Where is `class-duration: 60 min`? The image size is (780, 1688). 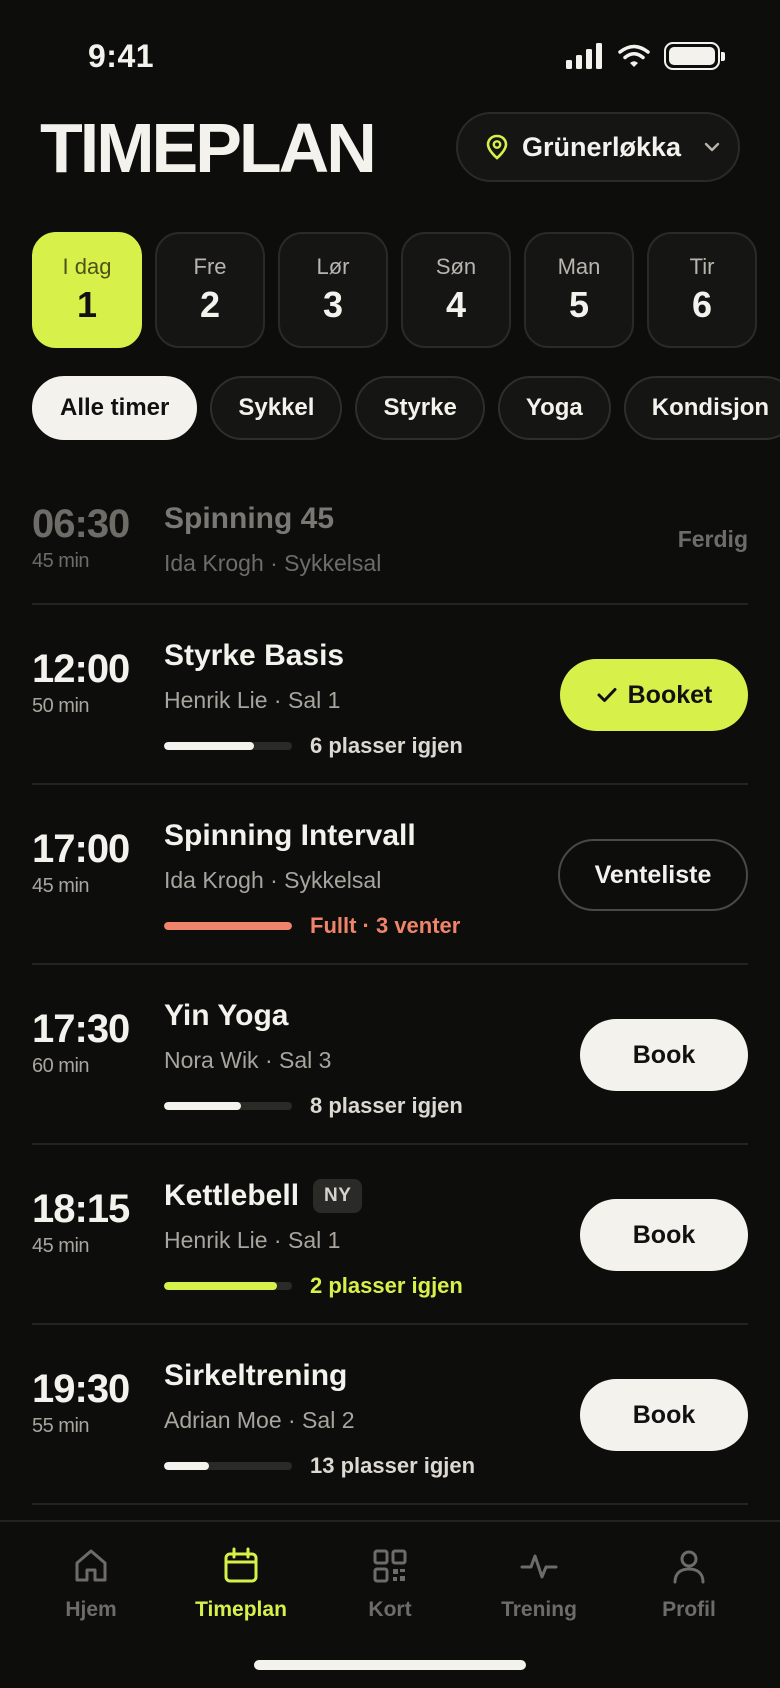 class-duration: 60 min is located at coordinates (61, 1066).